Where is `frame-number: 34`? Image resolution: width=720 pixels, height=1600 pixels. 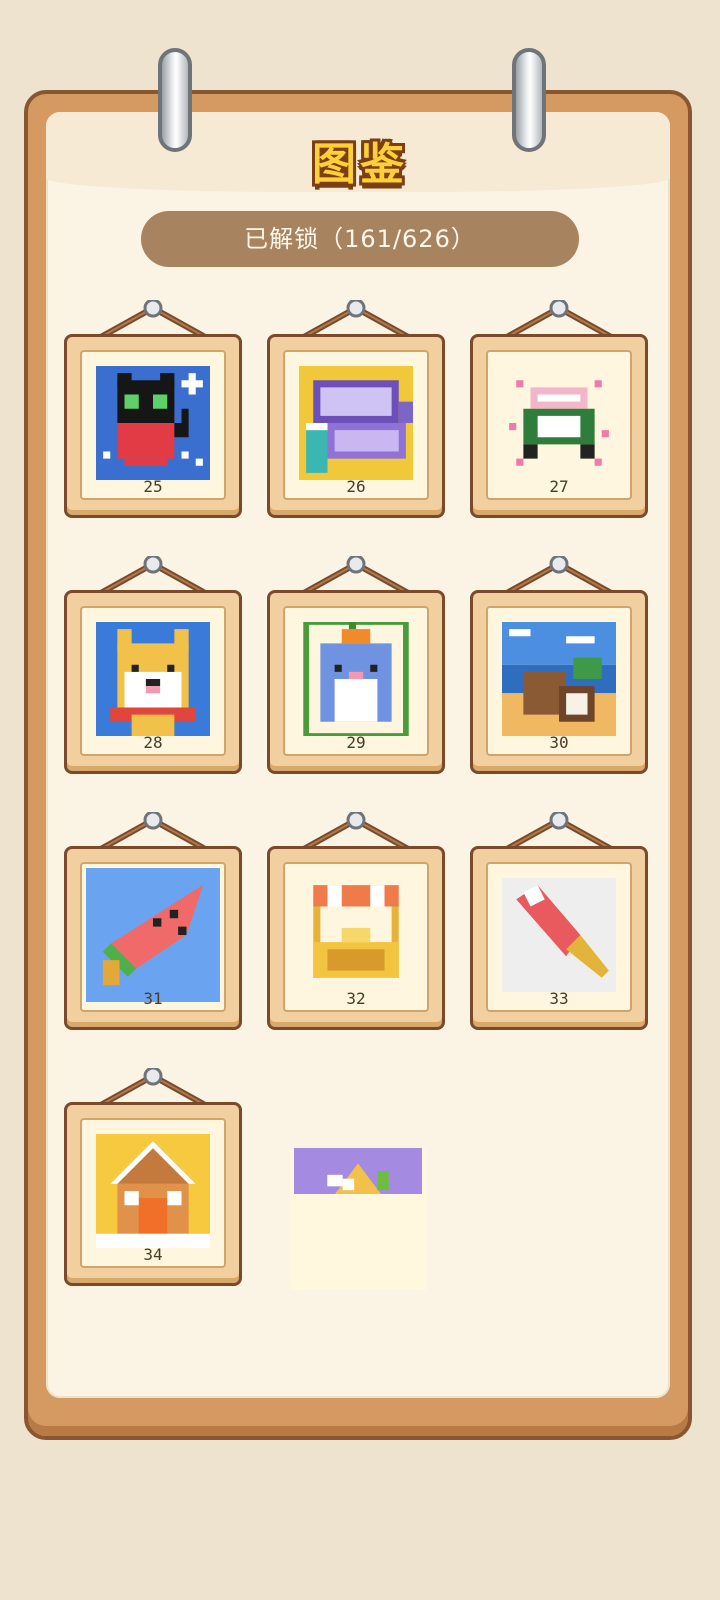 frame-number: 34 is located at coordinates (153, 1254).